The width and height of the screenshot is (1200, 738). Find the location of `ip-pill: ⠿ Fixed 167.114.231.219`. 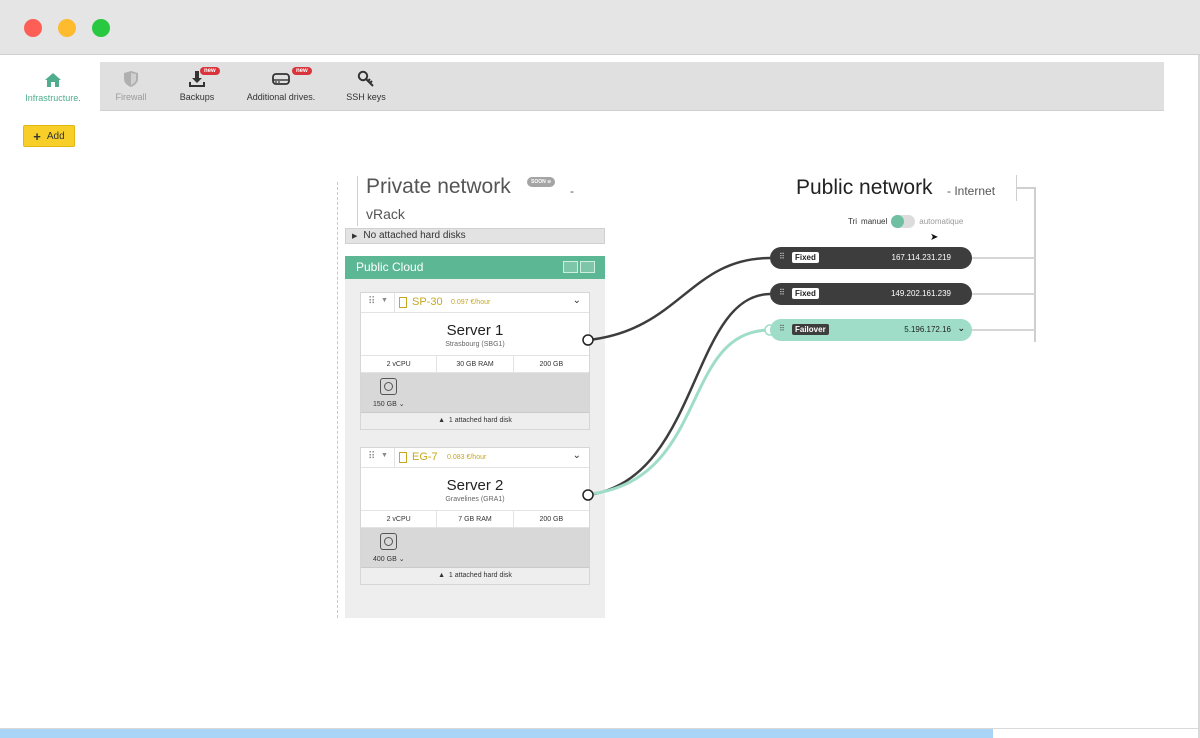

ip-pill: ⠿ Fixed 167.114.231.219 is located at coordinates (871, 258).